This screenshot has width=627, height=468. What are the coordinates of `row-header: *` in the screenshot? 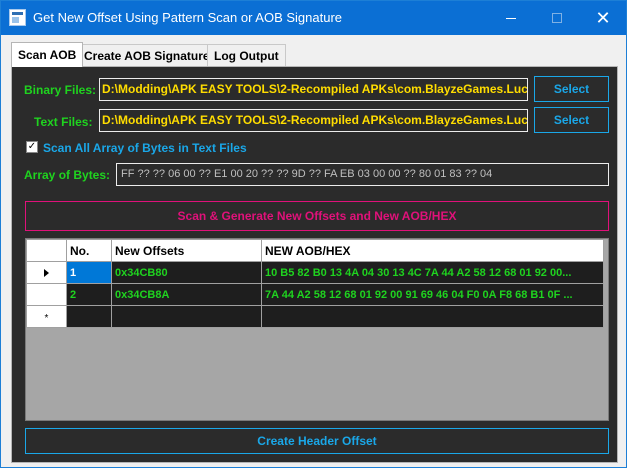 It's located at (46, 316).